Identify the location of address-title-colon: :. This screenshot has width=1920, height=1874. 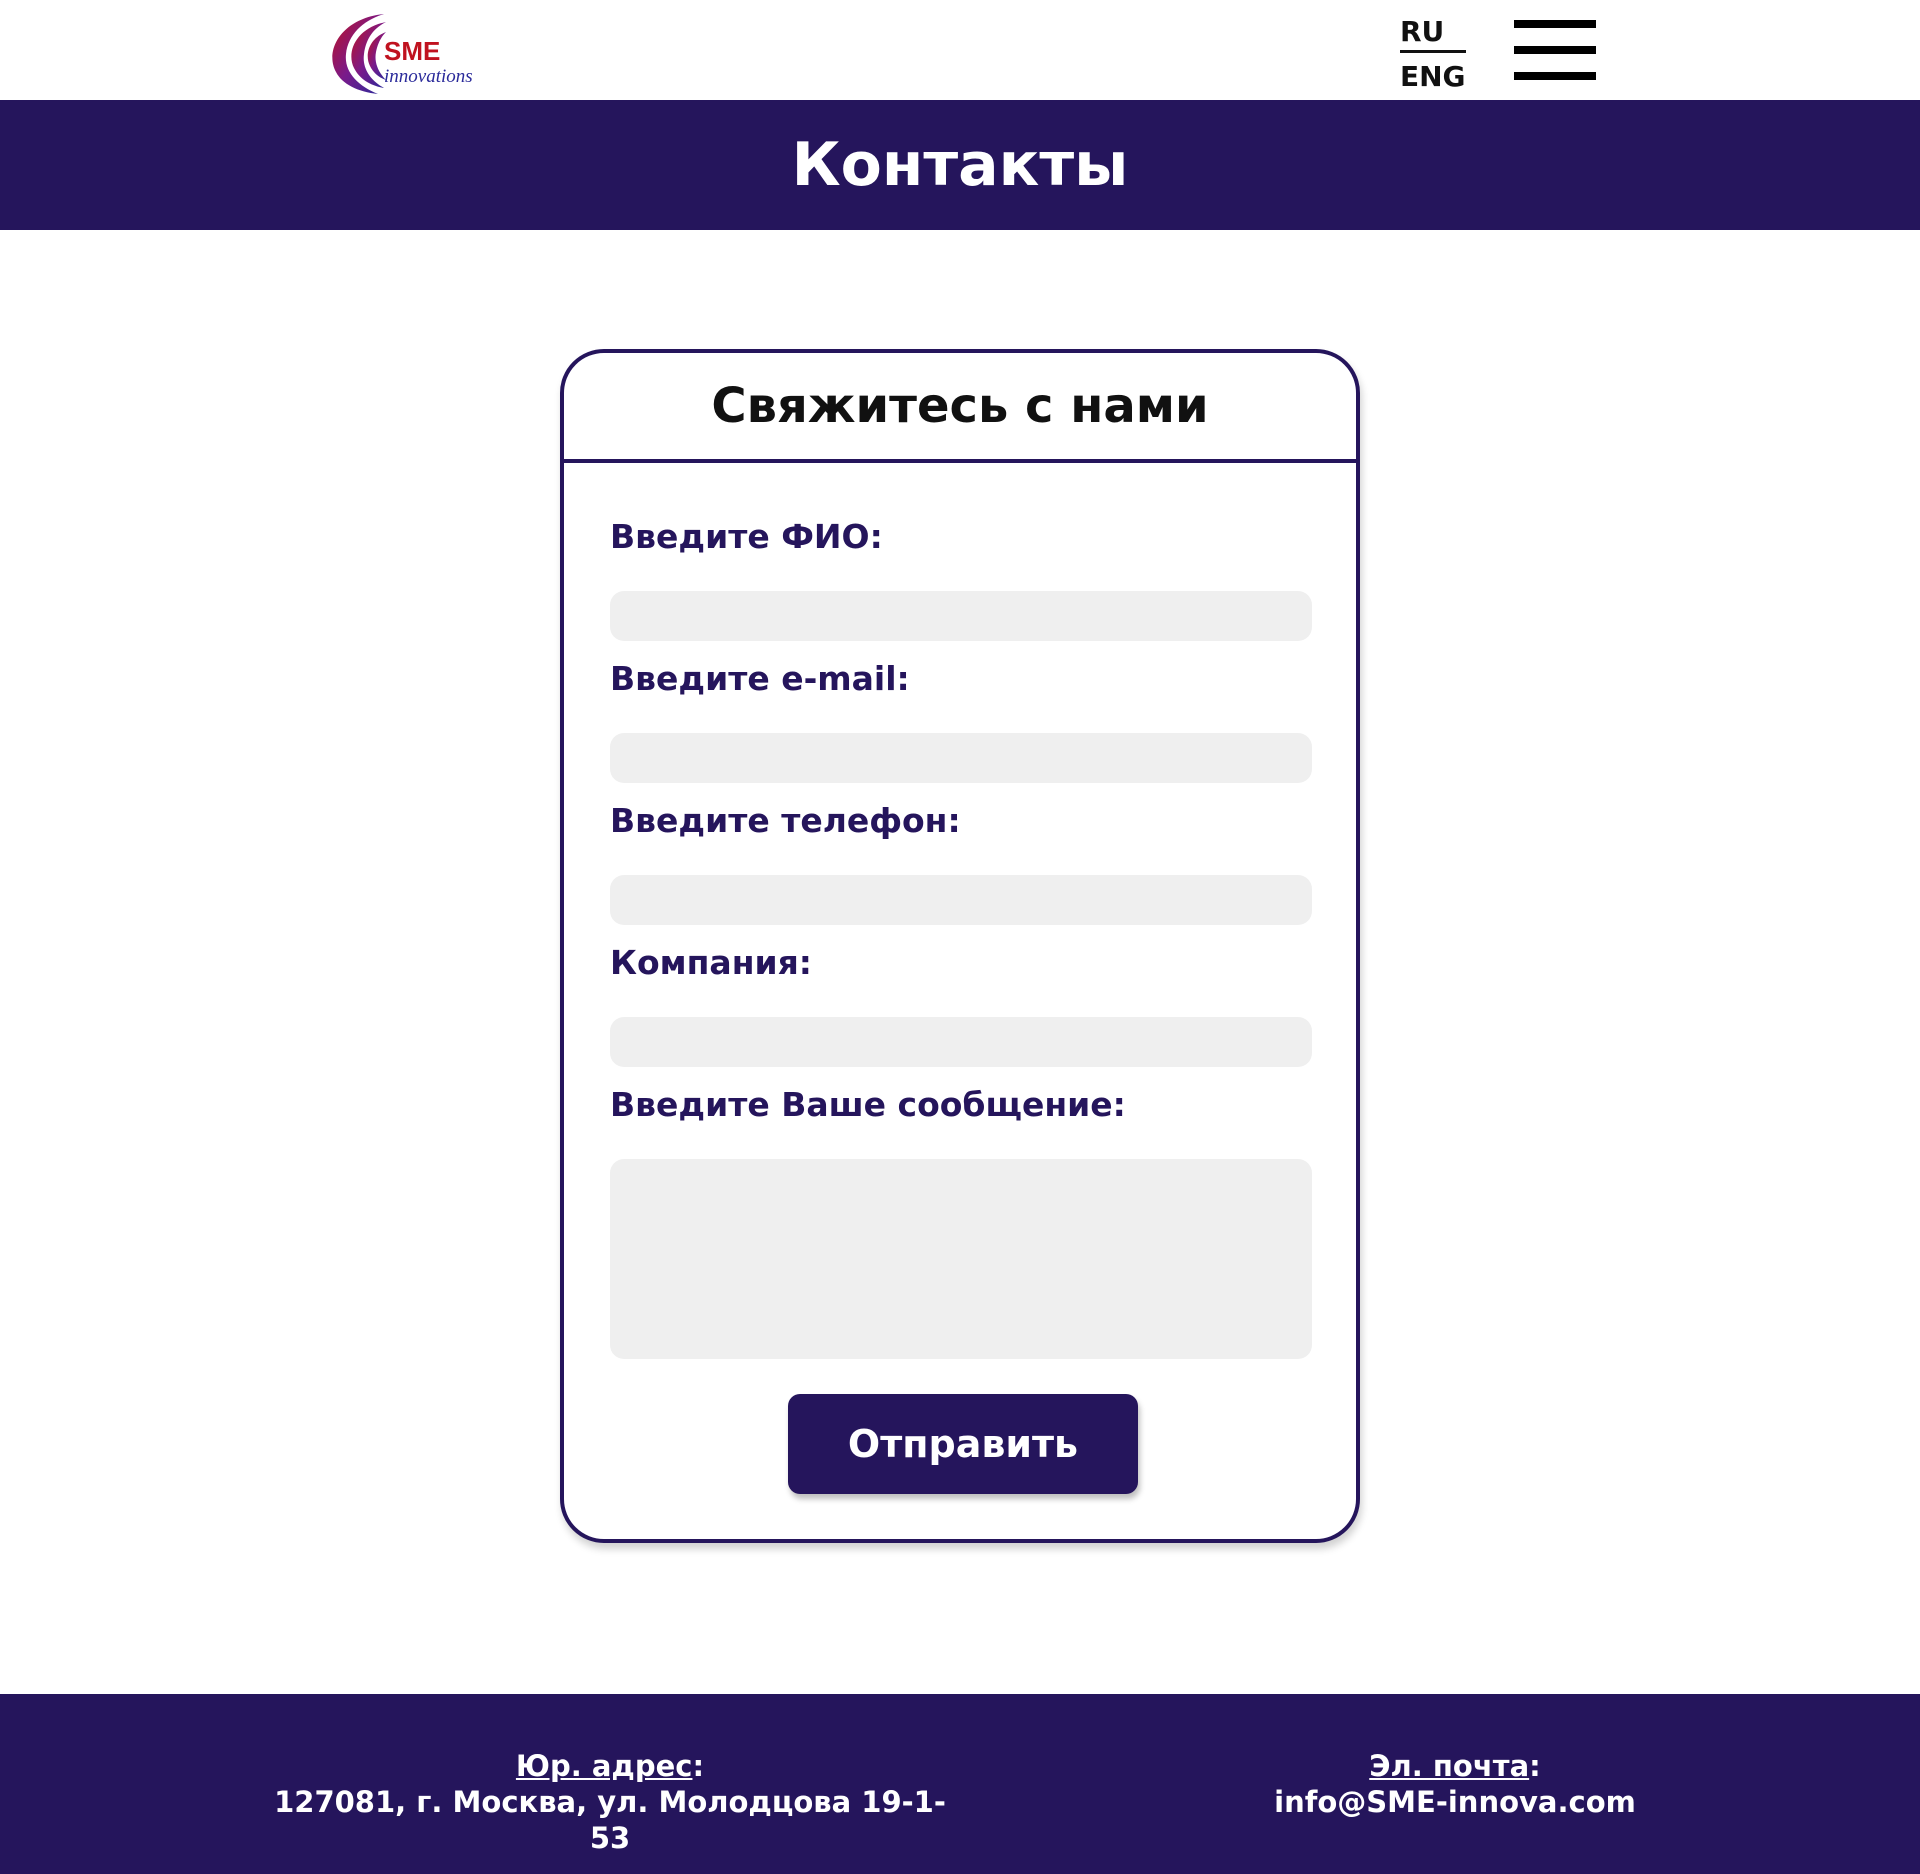
(698, 1766).